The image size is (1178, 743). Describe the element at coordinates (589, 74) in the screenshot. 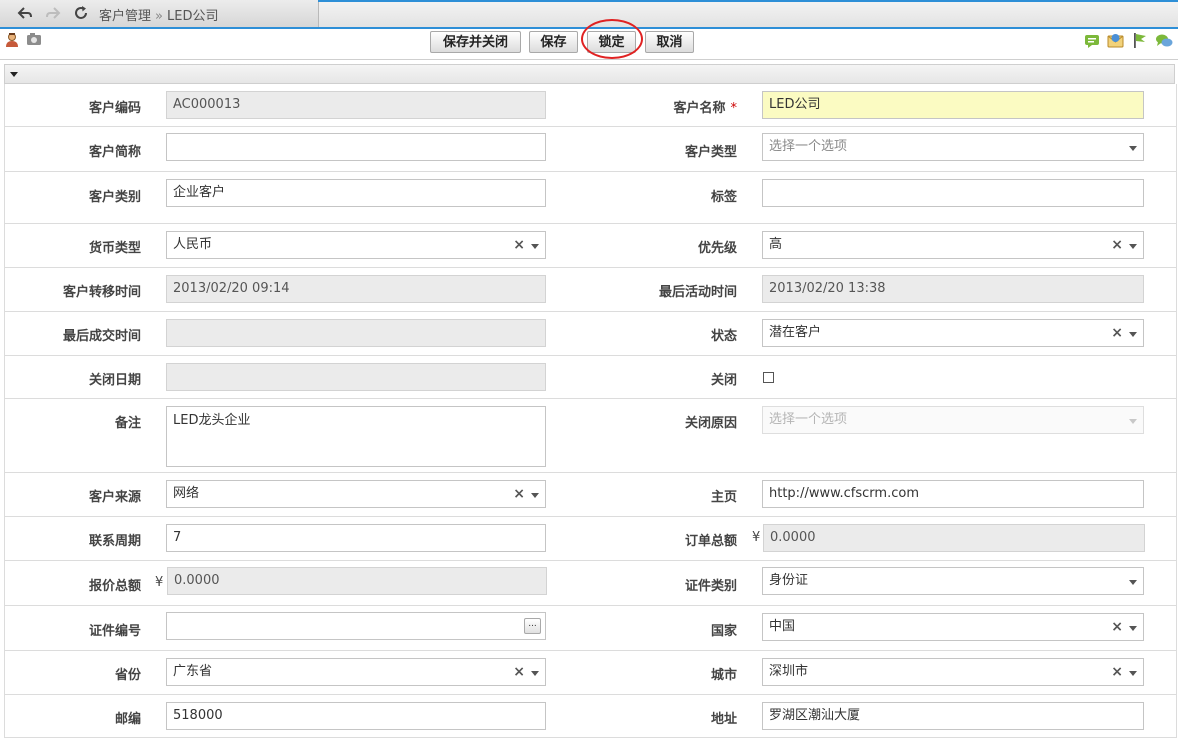

I see `section-header` at that location.